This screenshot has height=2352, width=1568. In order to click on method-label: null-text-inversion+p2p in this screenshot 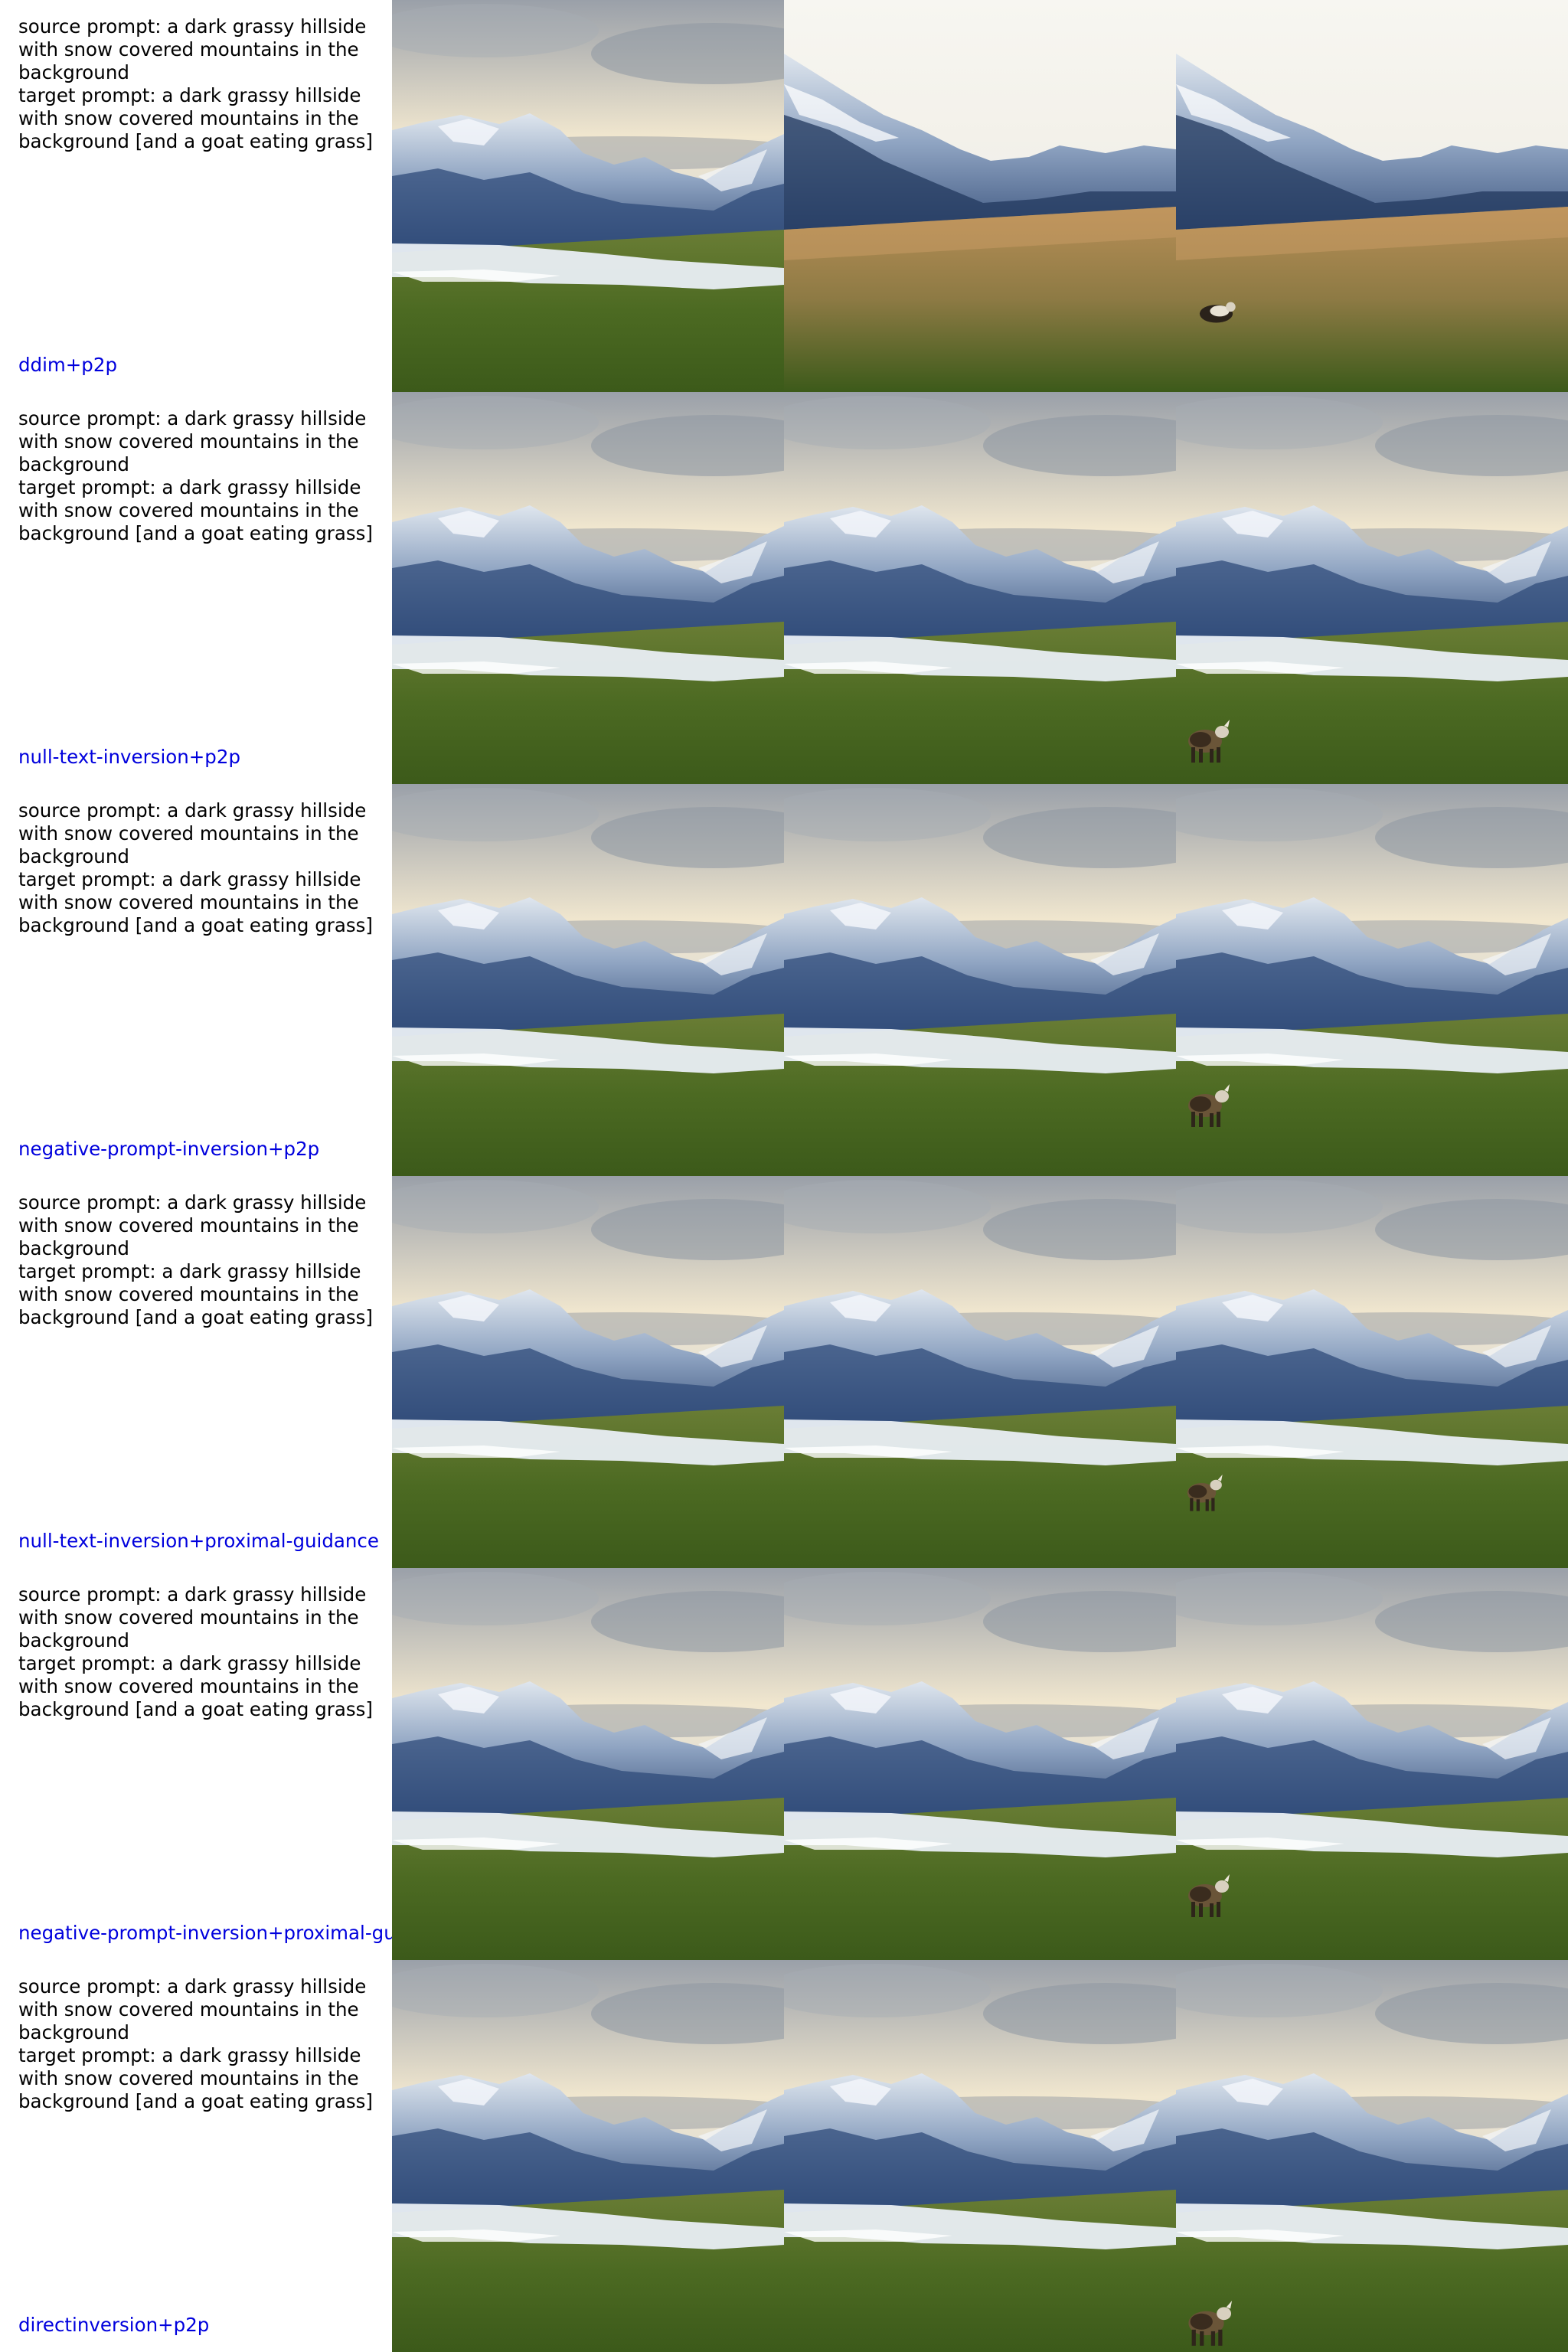, I will do `click(129, 757)`.